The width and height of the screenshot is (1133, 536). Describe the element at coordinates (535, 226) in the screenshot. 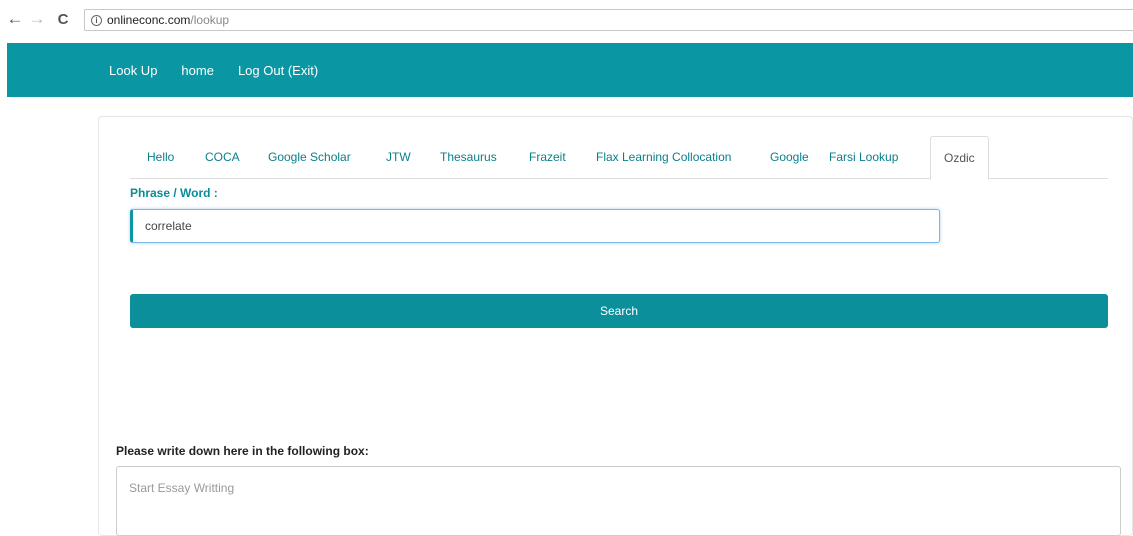

I see `phrase-word-input` at that location.